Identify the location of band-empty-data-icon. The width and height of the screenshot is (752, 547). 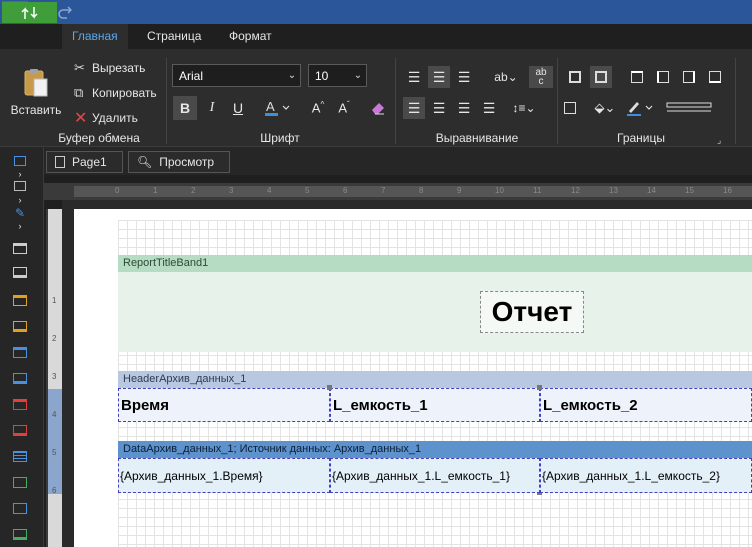
(20, 534).